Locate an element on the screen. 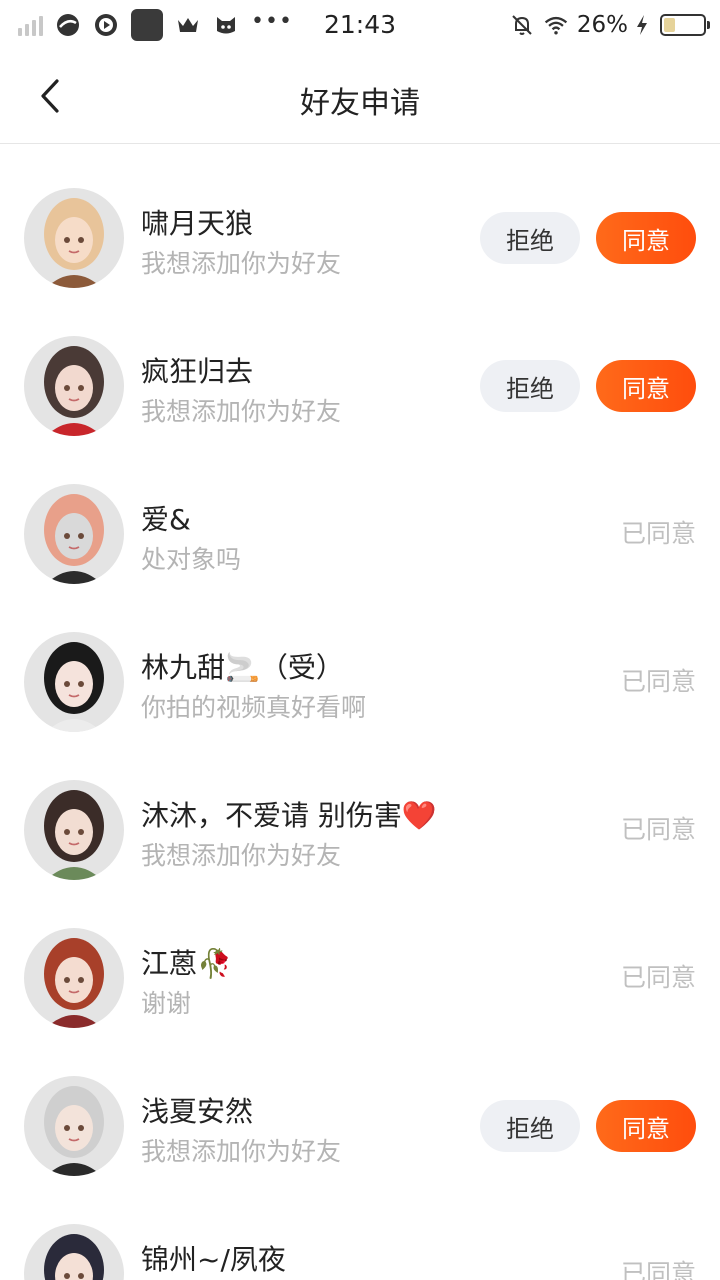 The image size is (720, 1280). requester-name: 锦州~/夙夜 is located at coordinates (213, 1259).